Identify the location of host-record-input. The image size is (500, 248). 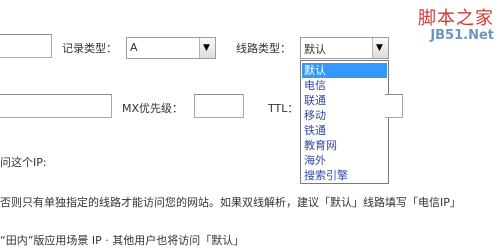
(26, 46).